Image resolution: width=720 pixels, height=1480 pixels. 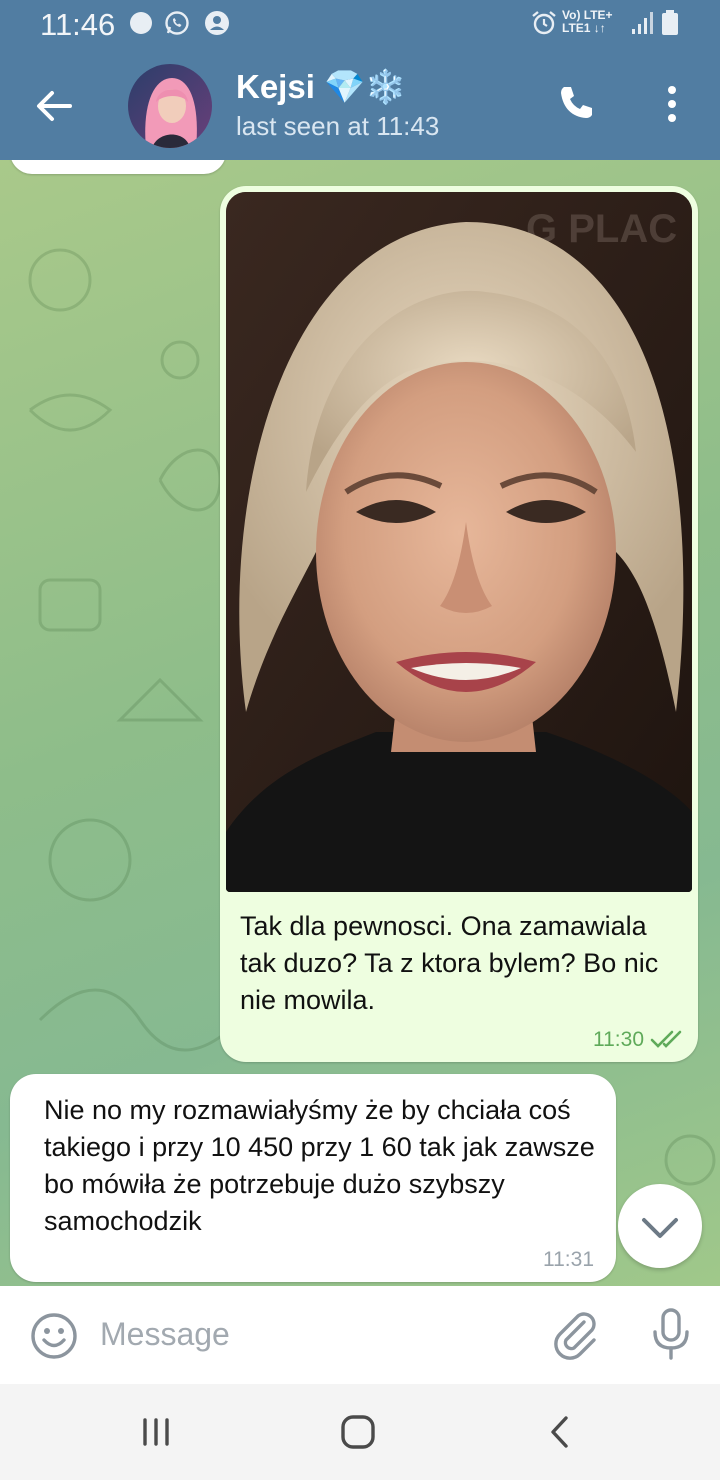 What do you see at coordinates (54, 106) in the screenshot?
I see `back-arrow-icon` at bounding box center [54, 106].